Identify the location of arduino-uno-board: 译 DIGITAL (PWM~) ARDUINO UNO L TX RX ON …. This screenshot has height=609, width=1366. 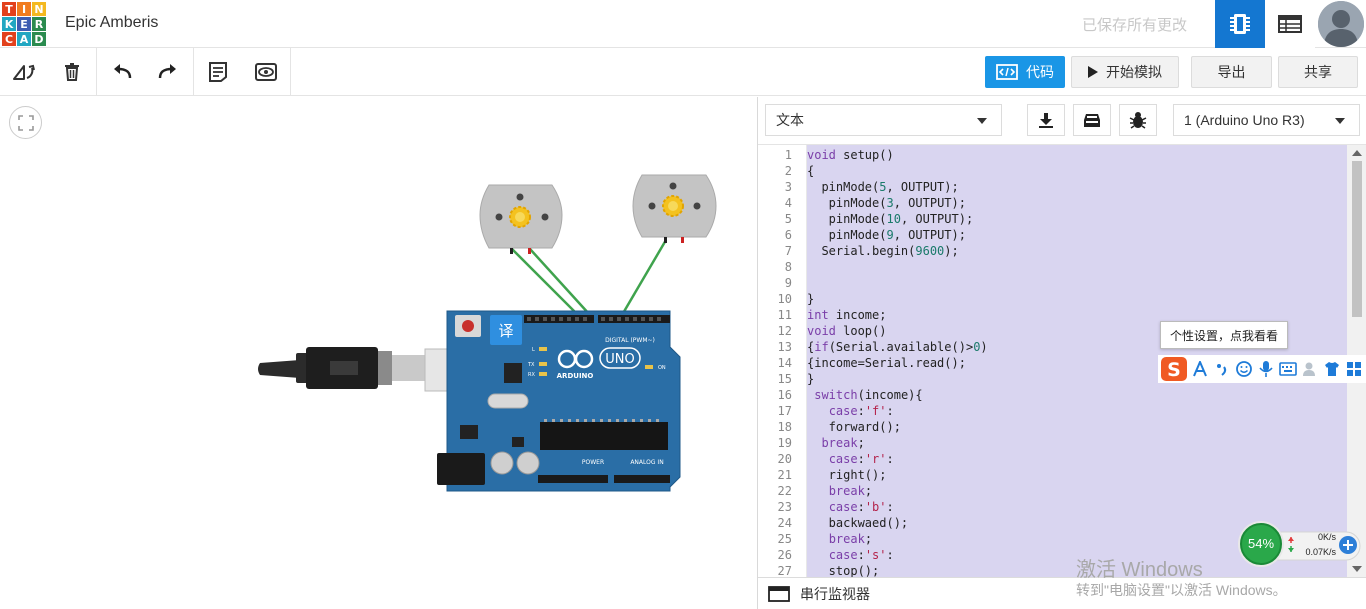
(559, 401).